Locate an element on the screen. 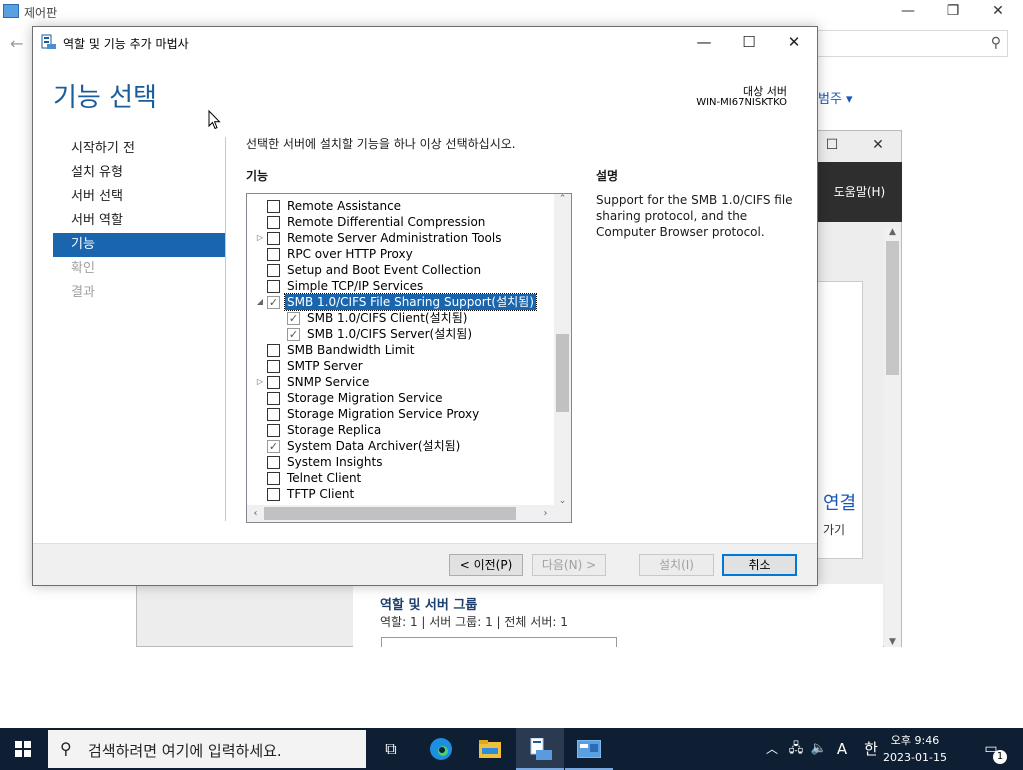 The image size is (1023, 770). feature-label: Storage Migration Service Proxy is located at coordinates (383, 414).